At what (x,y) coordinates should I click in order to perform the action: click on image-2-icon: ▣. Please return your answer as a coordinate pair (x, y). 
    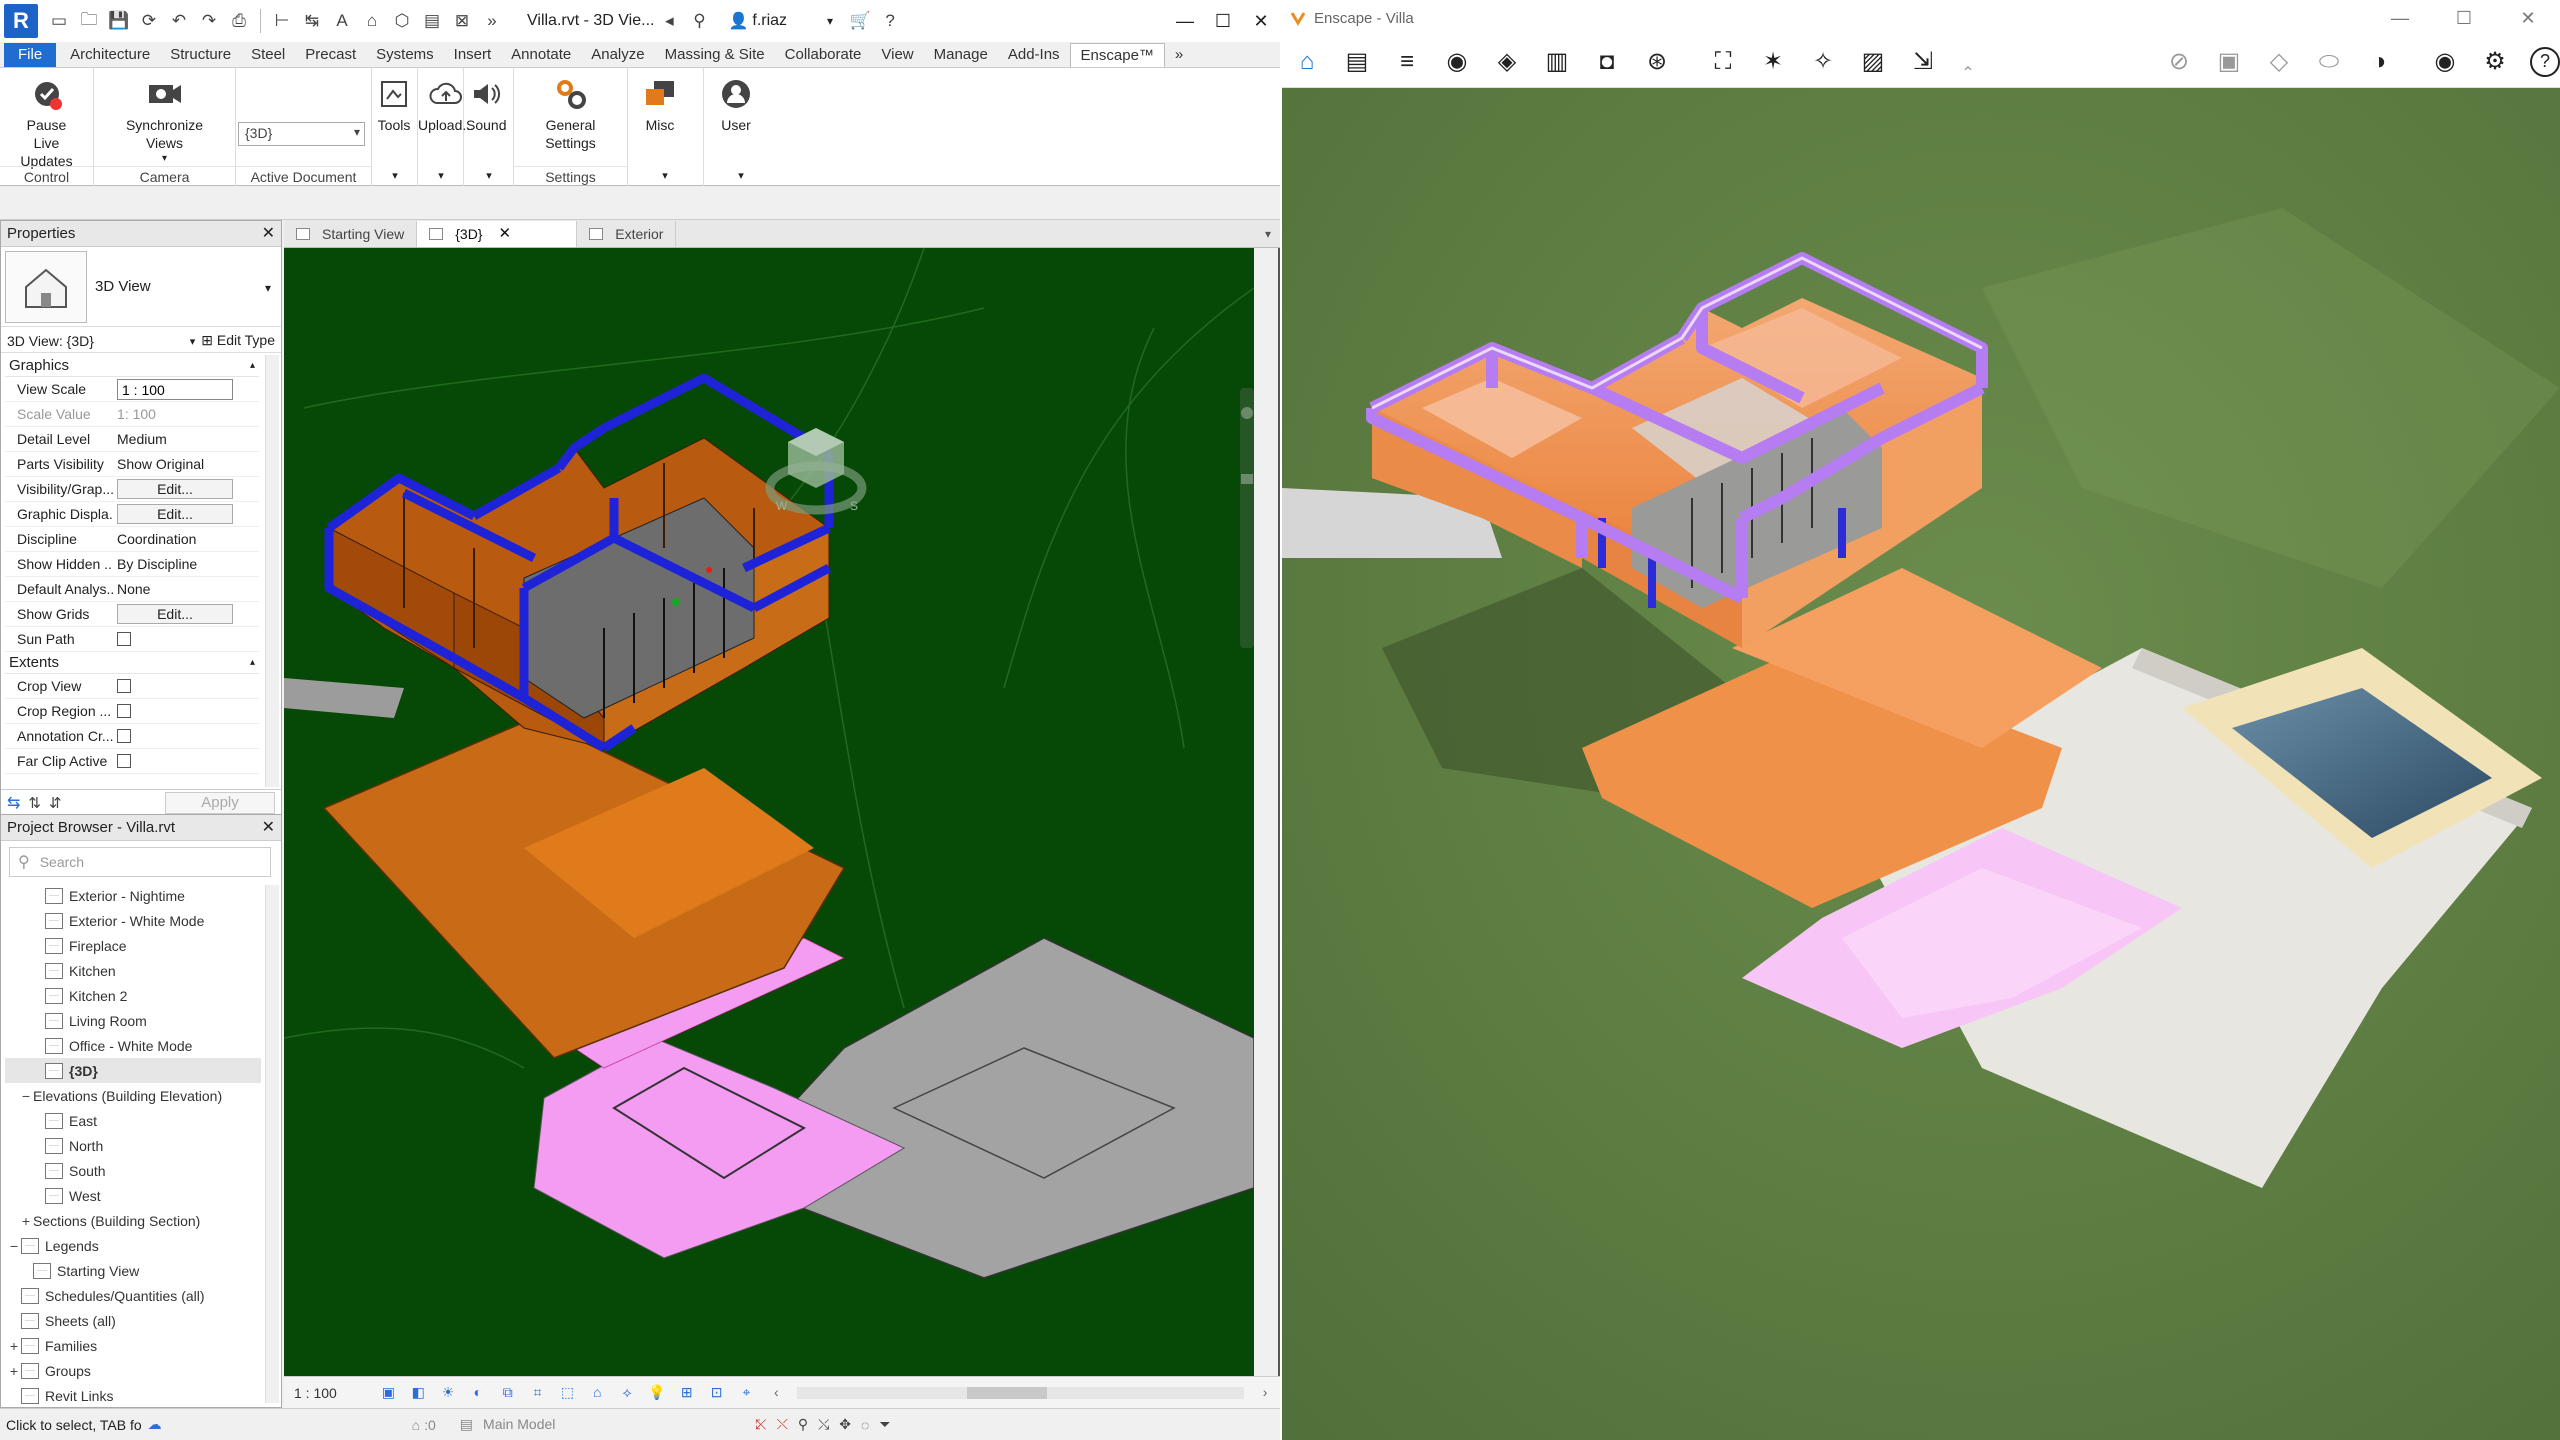
    Looking at the image, I should click on (2229, 62).